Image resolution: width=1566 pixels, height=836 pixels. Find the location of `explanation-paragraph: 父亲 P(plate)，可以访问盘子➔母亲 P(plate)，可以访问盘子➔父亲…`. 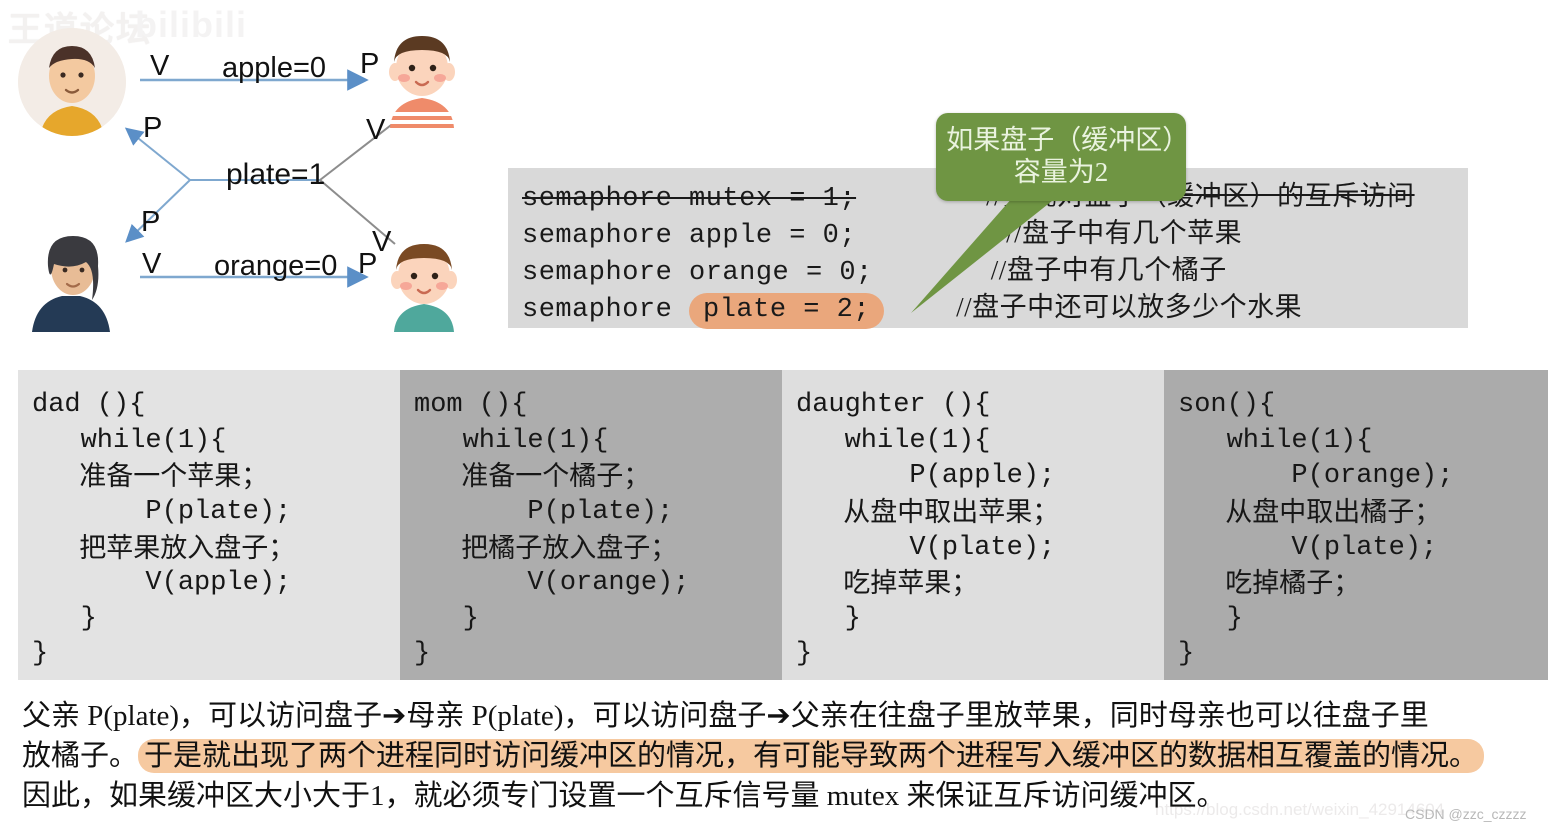

explanation-paragraph: 父亲 P(plate)，可以访问盘子➔母亲 P(plate)，可以访问盘子➔父亲… is located at coordinates (782, 756).